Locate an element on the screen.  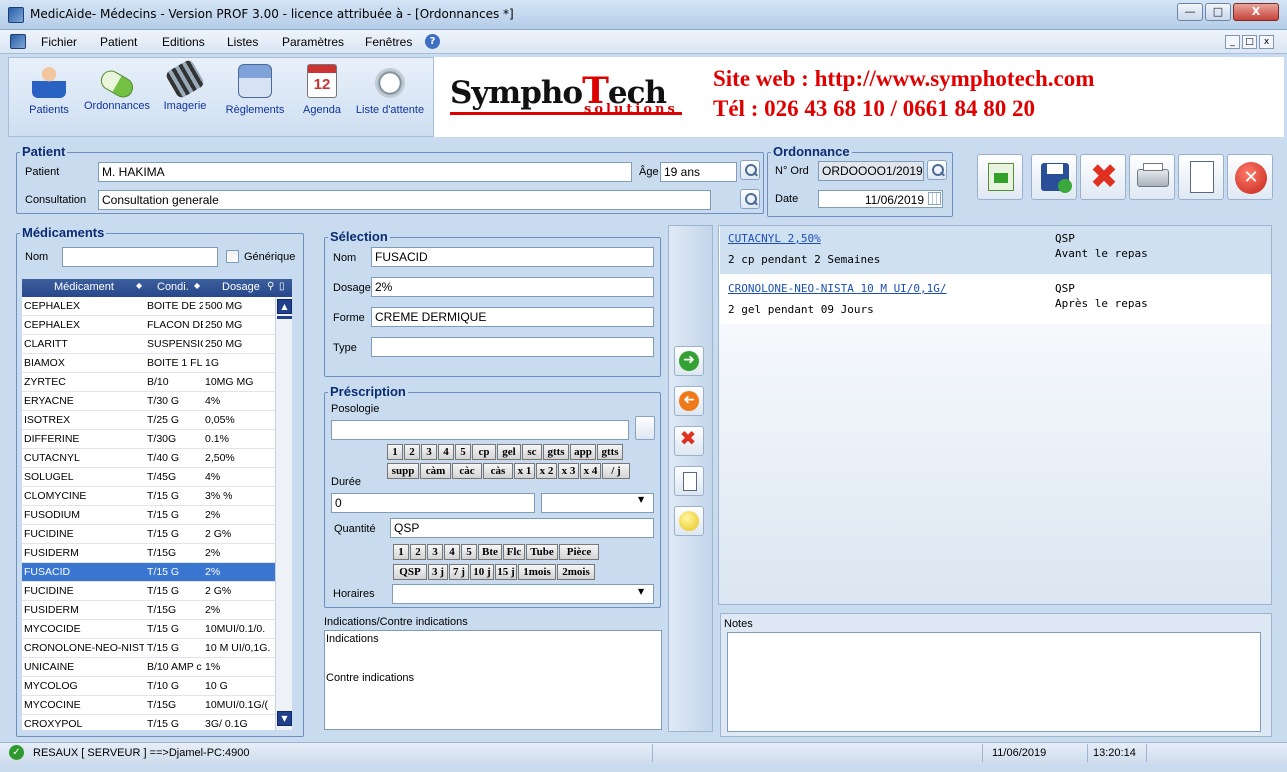
col-medicament: Médicament is located at coordinates (84, 287).